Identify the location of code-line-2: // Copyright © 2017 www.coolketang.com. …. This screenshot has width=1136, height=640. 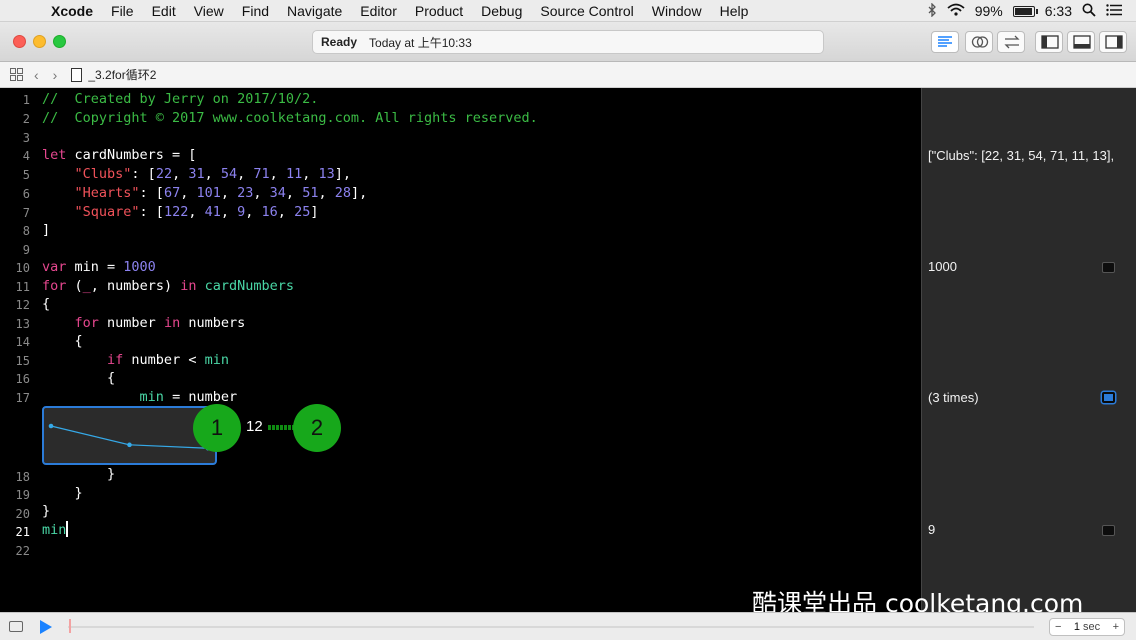
(290, 118).